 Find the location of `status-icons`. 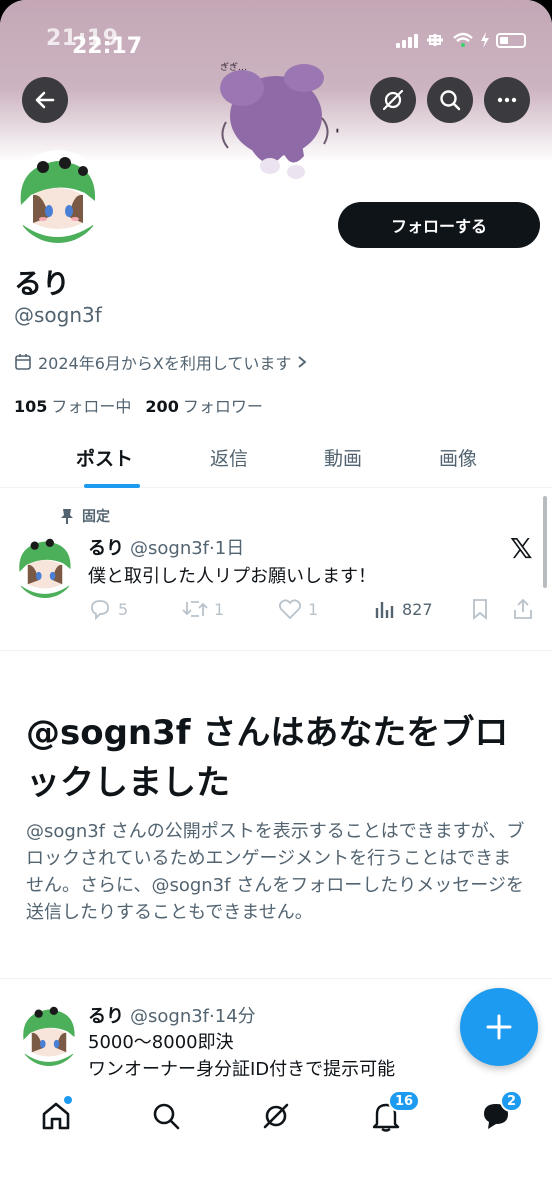

status-icons is located at coordinates (461, 40).